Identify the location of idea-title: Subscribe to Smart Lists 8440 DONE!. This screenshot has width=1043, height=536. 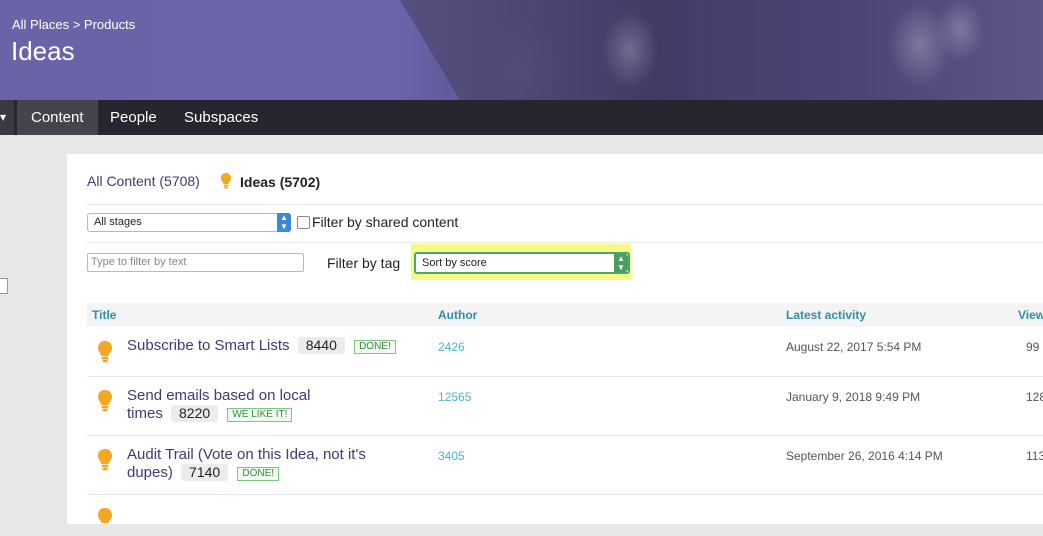
(261, 346).